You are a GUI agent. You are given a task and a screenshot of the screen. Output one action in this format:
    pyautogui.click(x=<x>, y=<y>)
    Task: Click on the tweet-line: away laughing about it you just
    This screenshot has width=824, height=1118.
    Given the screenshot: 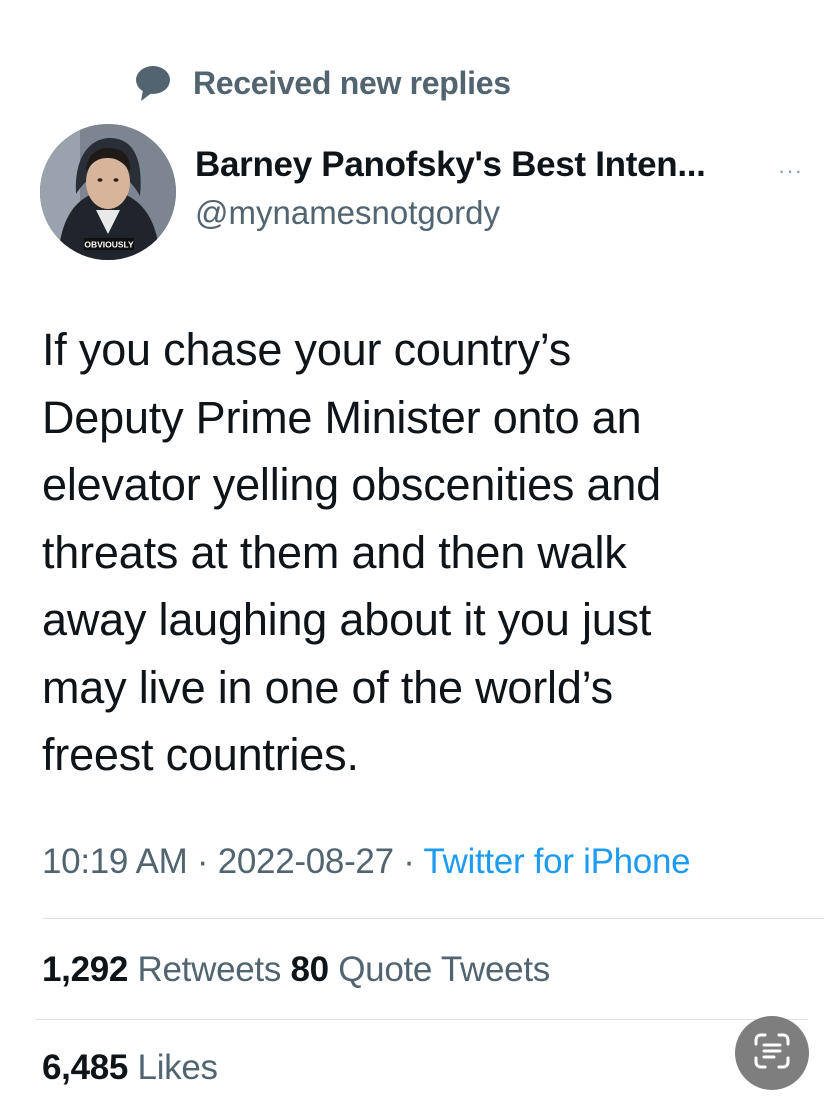 What is the action you would take?
    pyautogui.click(x=347, y=619)
    